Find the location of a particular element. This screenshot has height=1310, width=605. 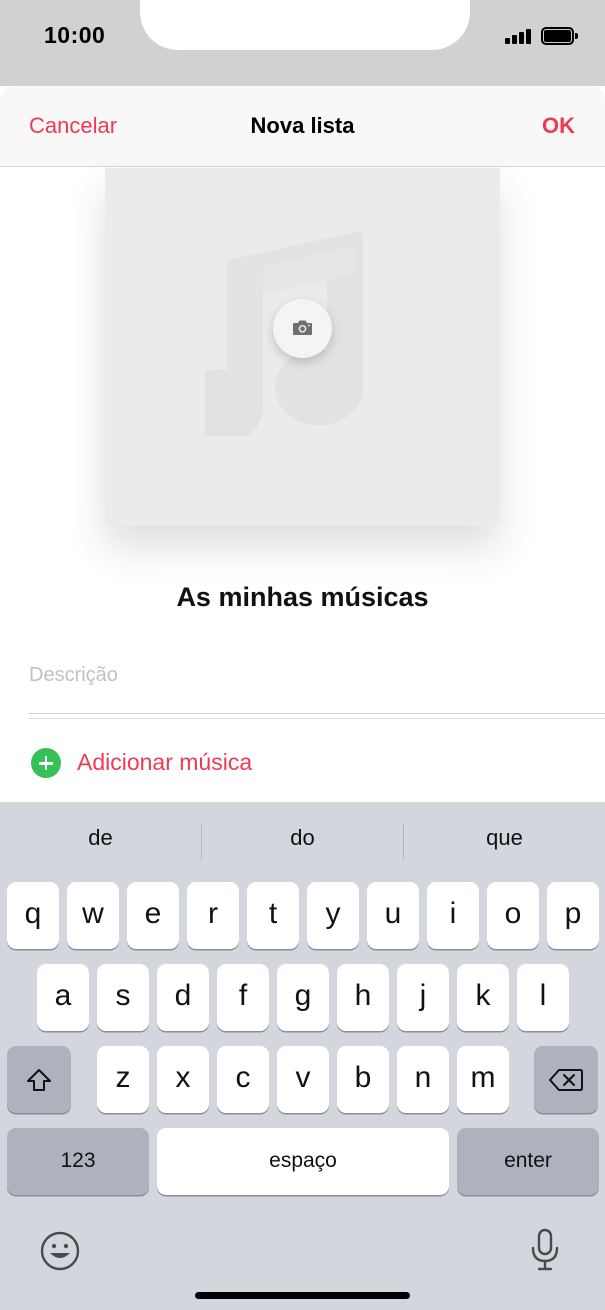

suggestion-2: do is located at coordinates (302, 838).